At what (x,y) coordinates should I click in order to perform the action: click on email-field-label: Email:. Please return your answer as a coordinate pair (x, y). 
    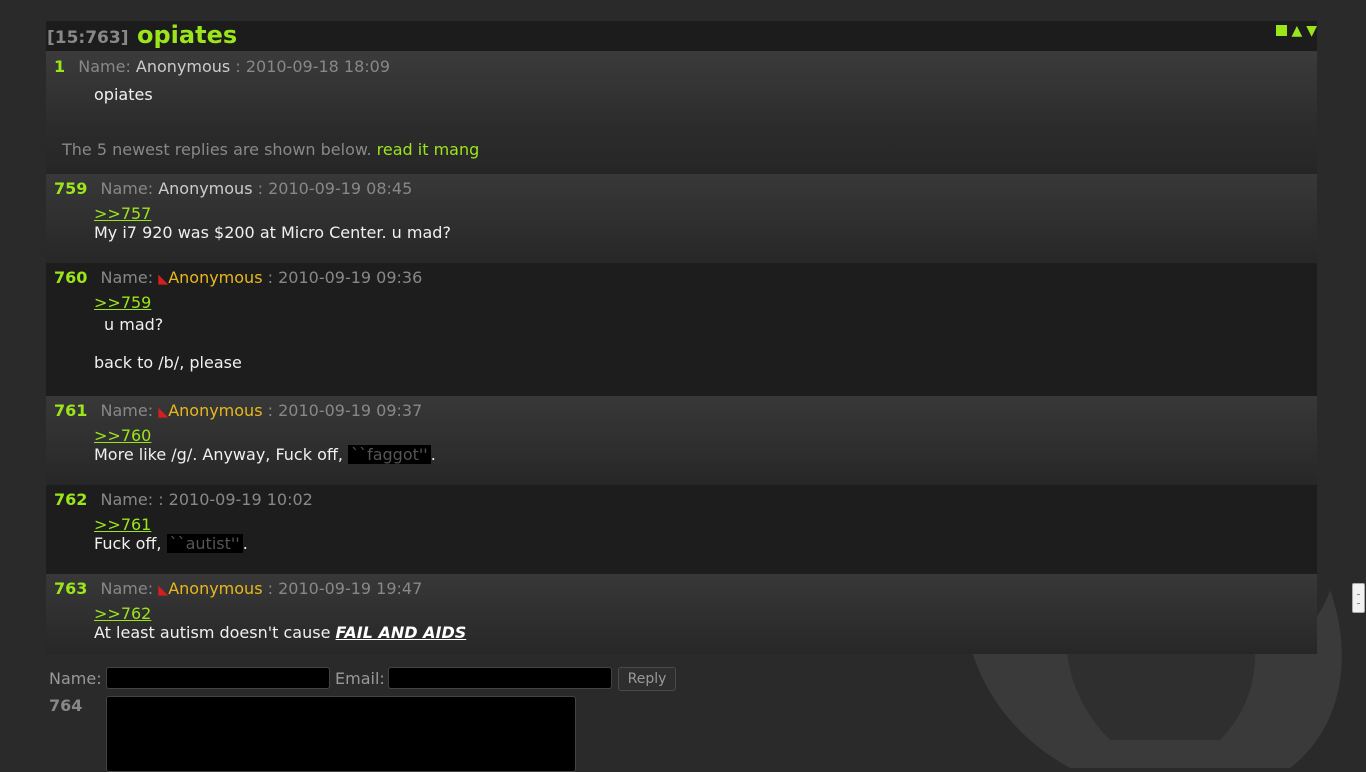
    Looking at the image, I should click on (360, 678).